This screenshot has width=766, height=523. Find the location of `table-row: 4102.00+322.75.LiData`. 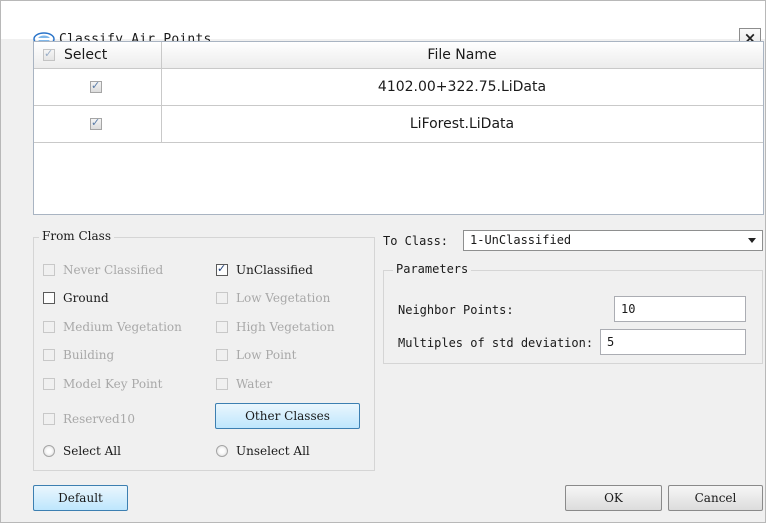

table-row: 4102.00+322.75.LiData is located at coordinates (398, 87).